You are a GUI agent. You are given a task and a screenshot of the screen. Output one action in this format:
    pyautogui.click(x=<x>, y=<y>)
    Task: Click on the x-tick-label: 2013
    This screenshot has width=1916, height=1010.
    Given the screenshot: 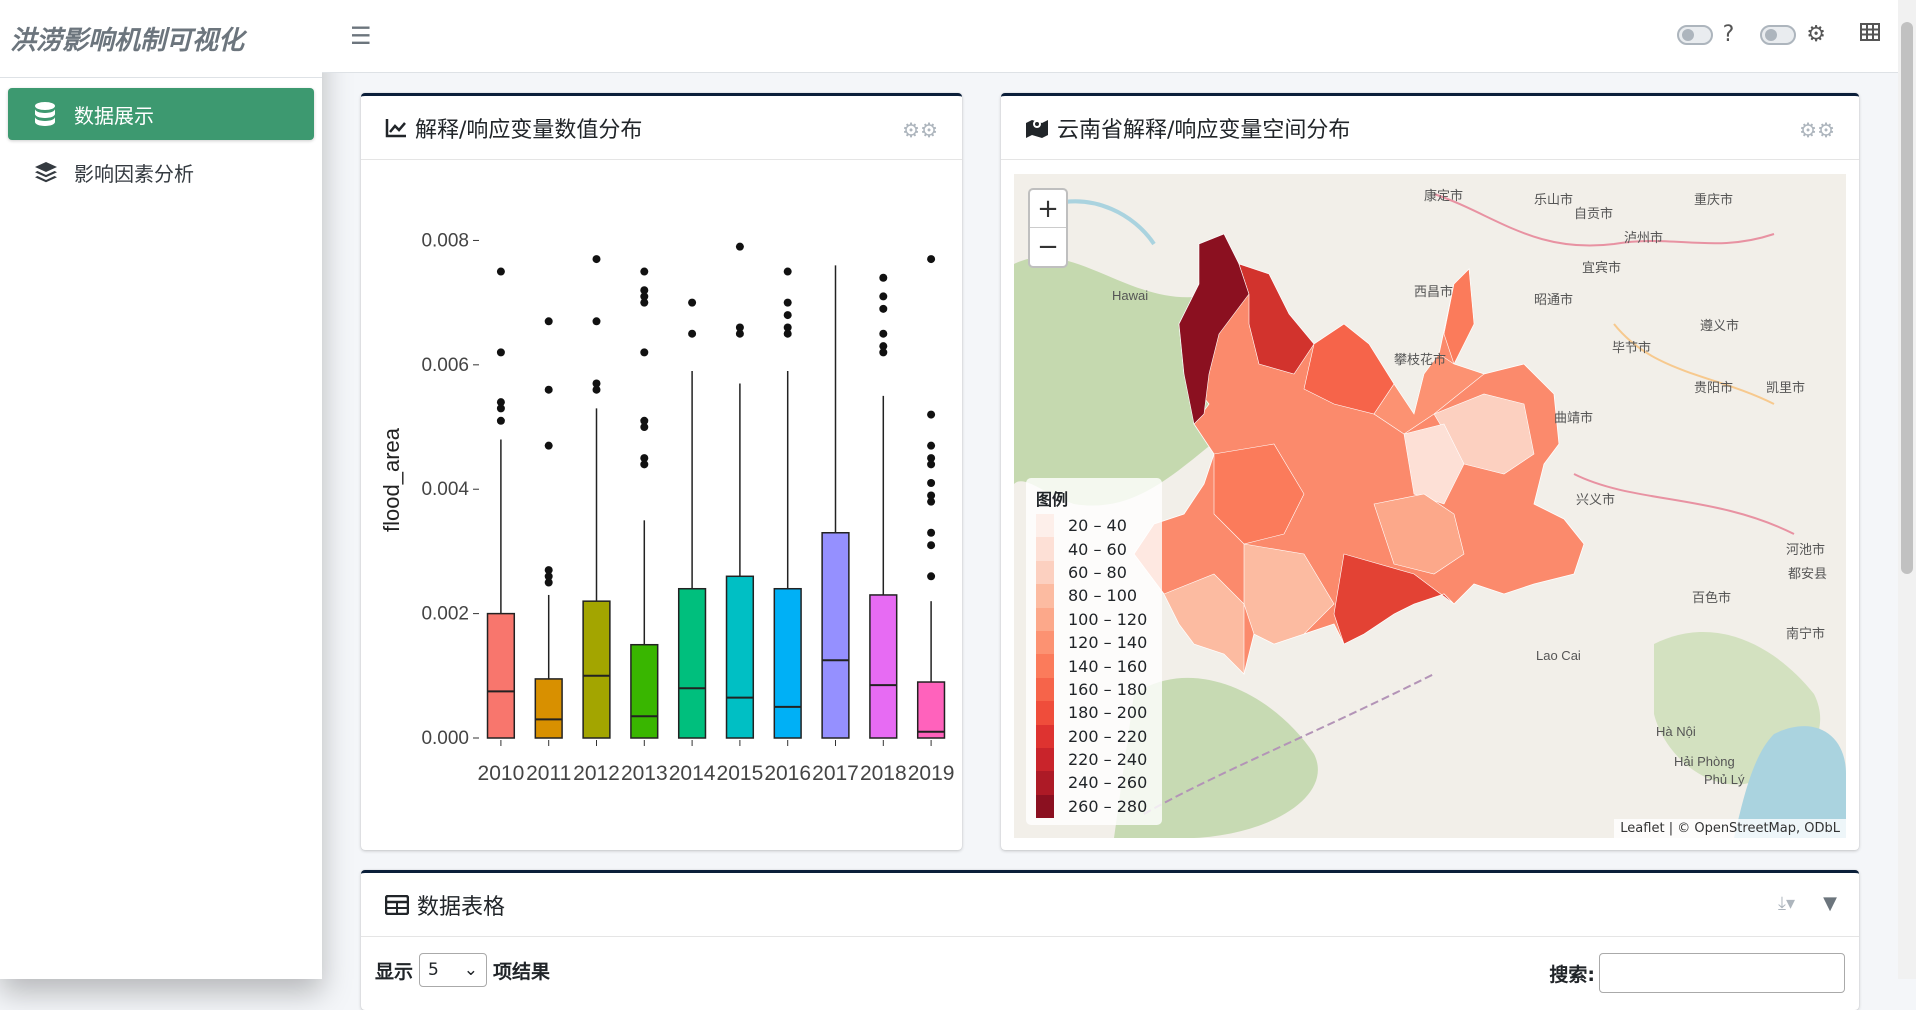 What is the action you would take?
    pyautogui.click(x=644, y=773)
    